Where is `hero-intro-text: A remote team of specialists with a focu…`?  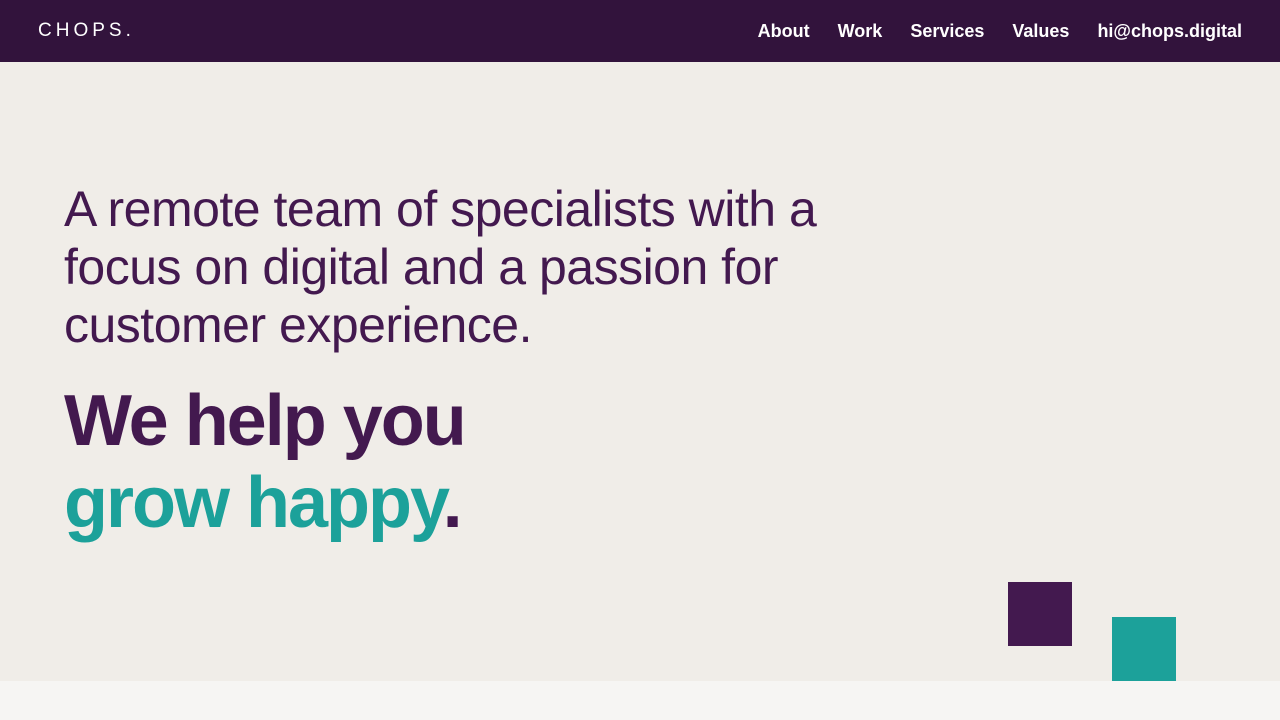 hero-intro-text: A remote team of specialists with a focu… is located at coordinates (440, 267).